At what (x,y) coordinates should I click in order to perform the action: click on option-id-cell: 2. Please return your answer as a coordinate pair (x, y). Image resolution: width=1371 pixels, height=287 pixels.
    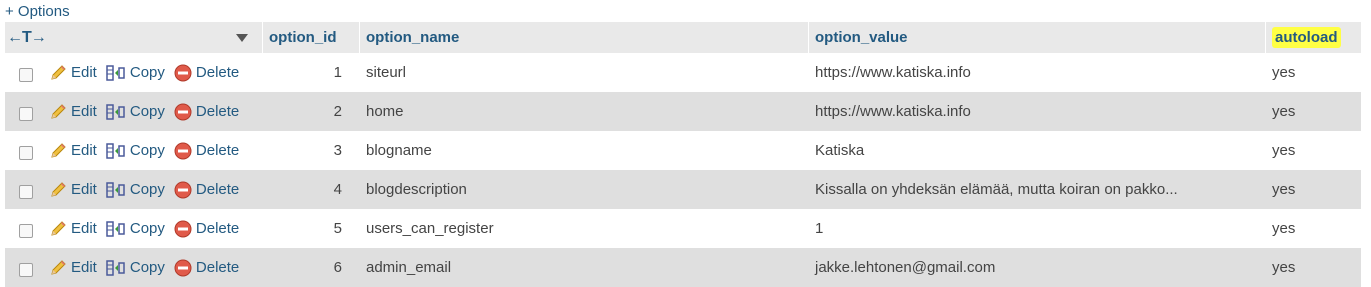
    Looking at the image, I should click on (310, 111).